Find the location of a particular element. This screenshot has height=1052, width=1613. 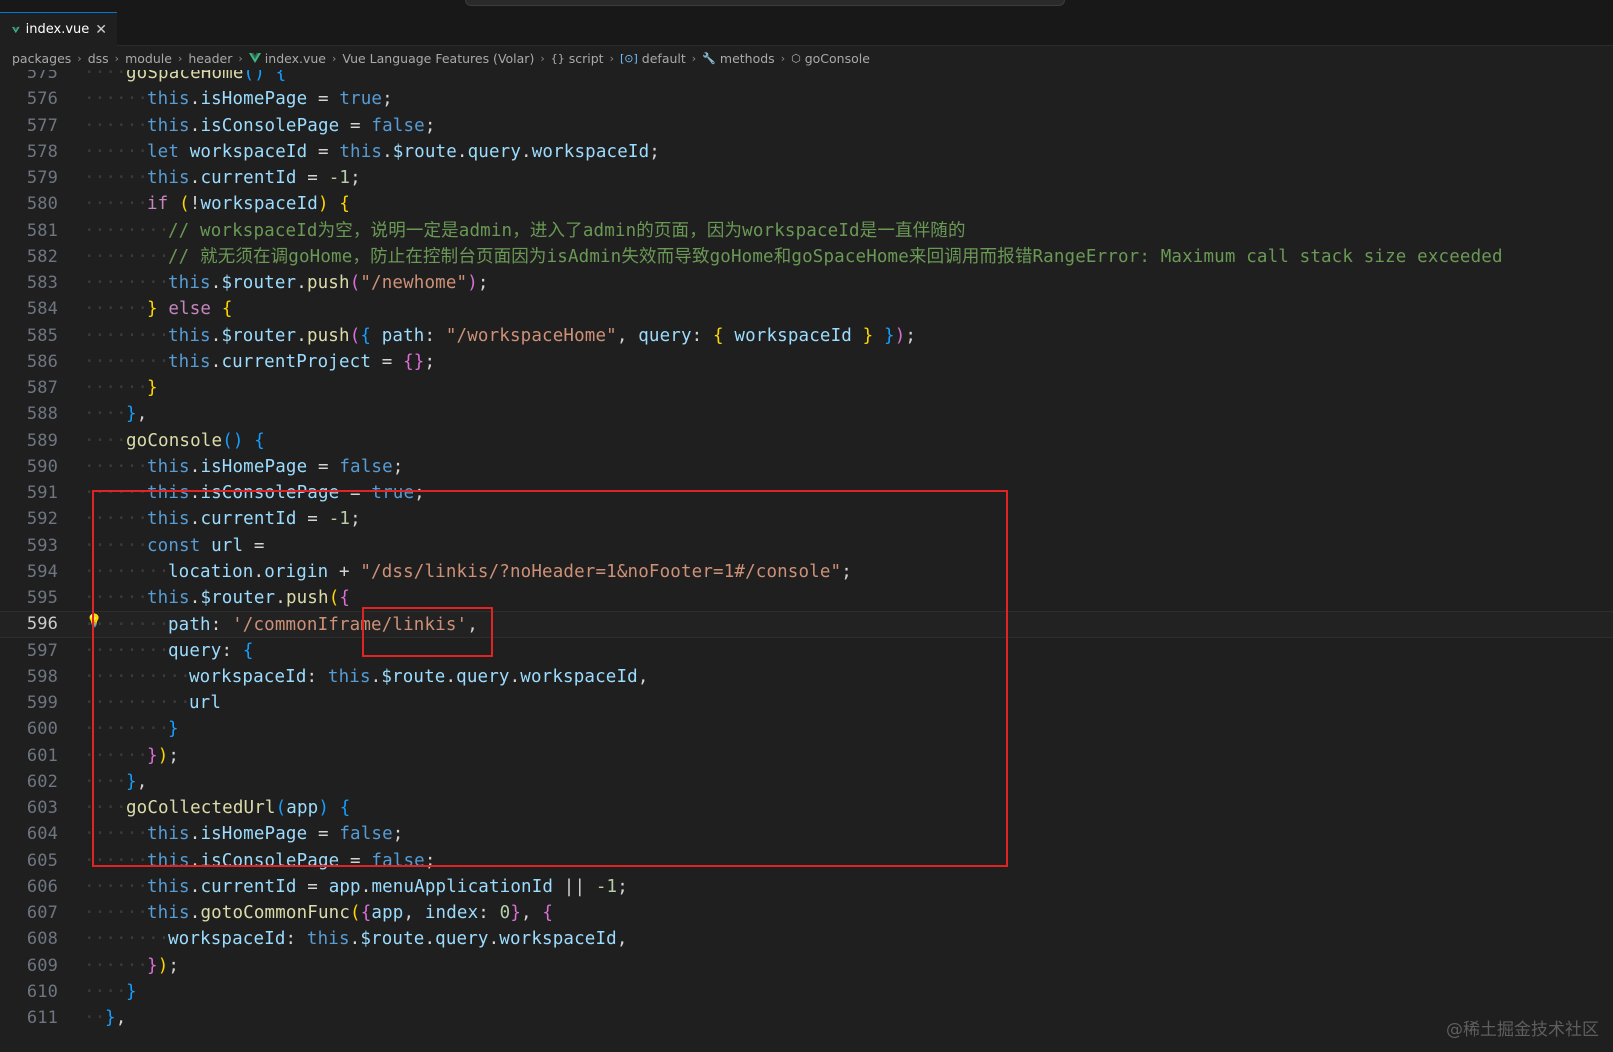

code-line: 579 ······ this. currentId = -1; is located at coordinates (806, 178).